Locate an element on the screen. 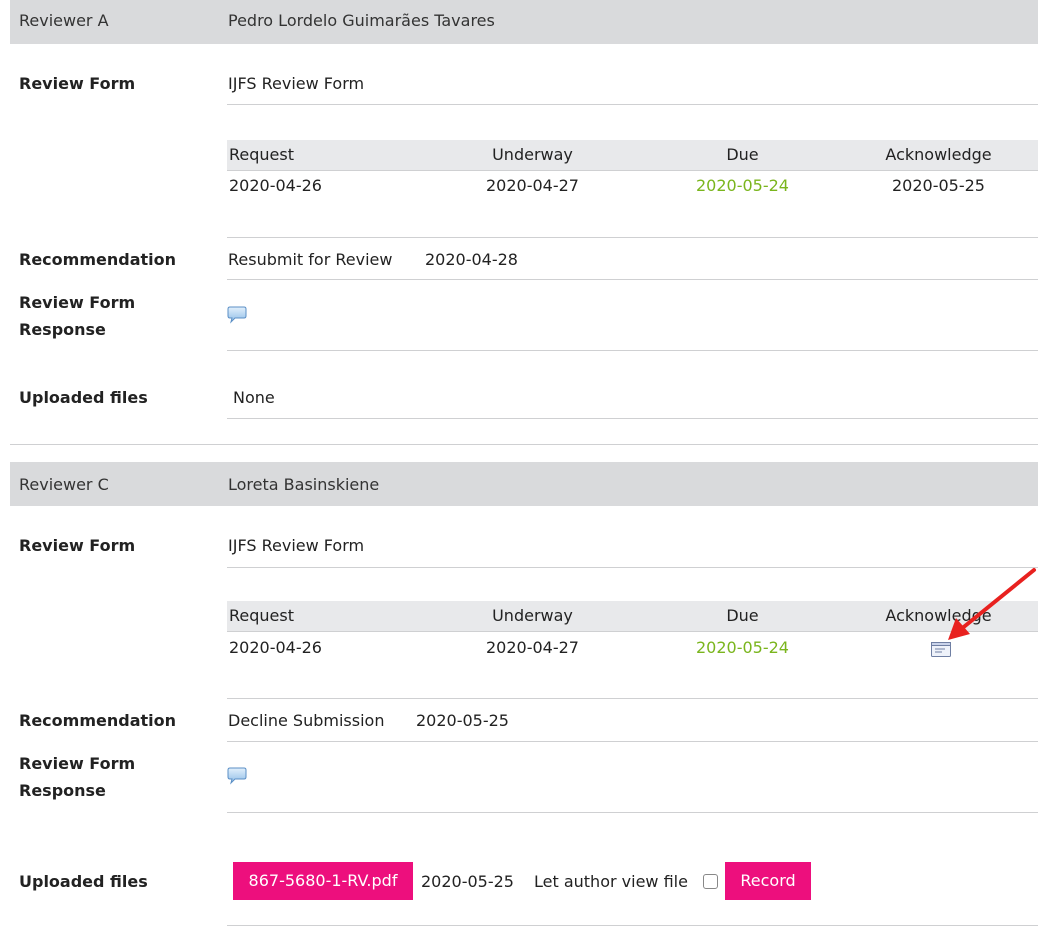 This screenshot has width=1038, height=944. recommendation-date: 2020-04-28 is located at coordinates (471, 259).